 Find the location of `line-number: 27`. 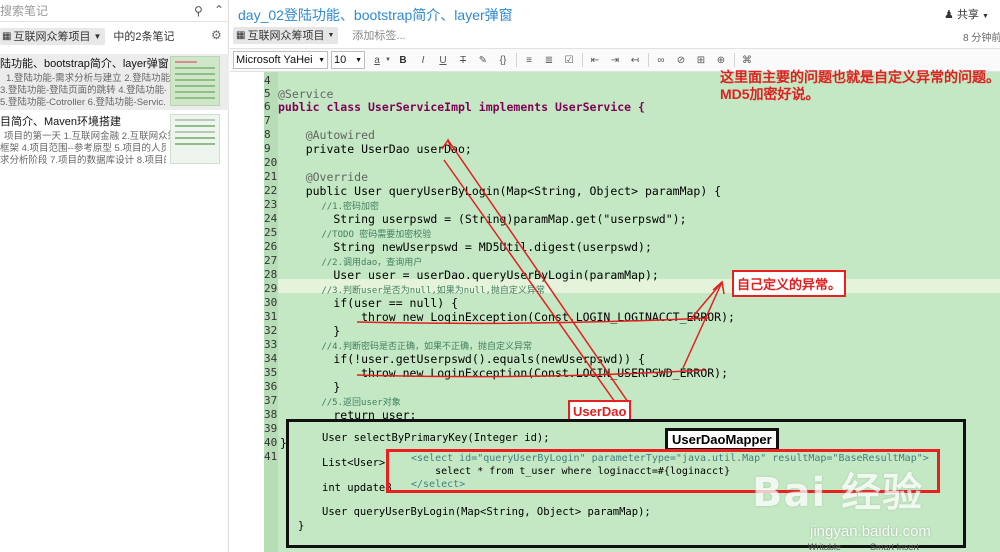

line-number: 27 is located at coordinates (271, 260).